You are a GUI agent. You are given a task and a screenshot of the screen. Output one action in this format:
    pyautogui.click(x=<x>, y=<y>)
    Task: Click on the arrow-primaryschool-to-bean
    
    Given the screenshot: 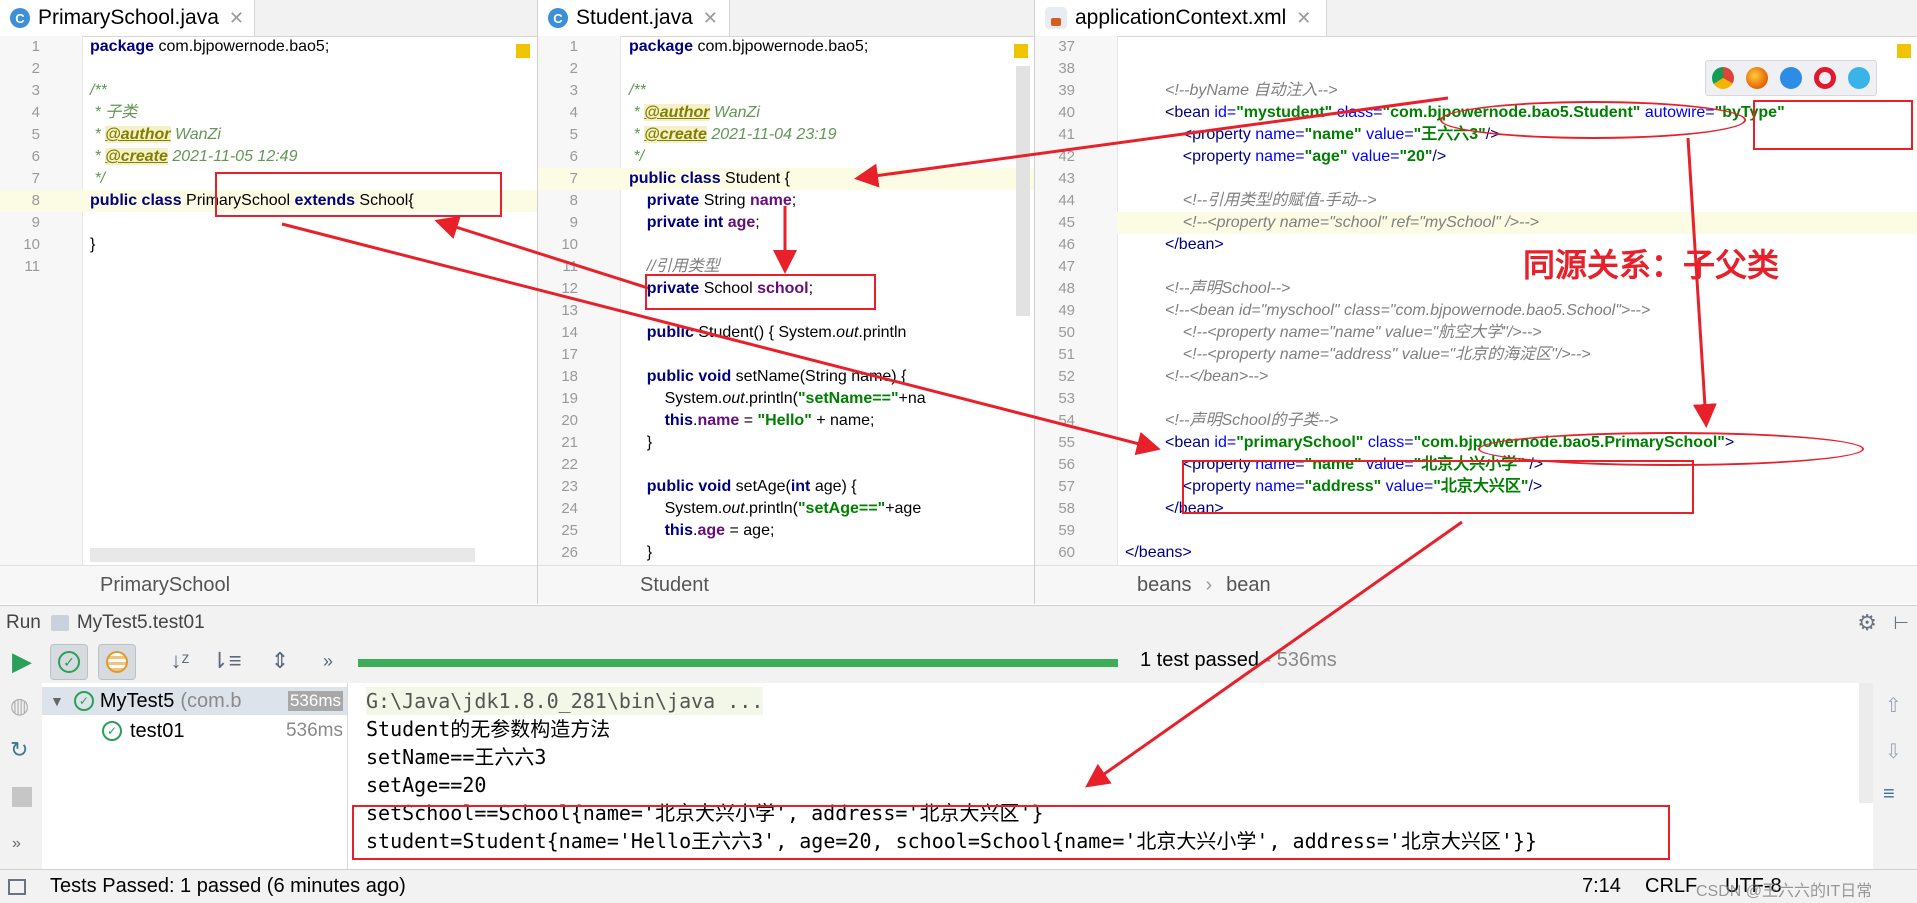 What is the action you would take?
    pyautogui.click(x=721, y=339)
    